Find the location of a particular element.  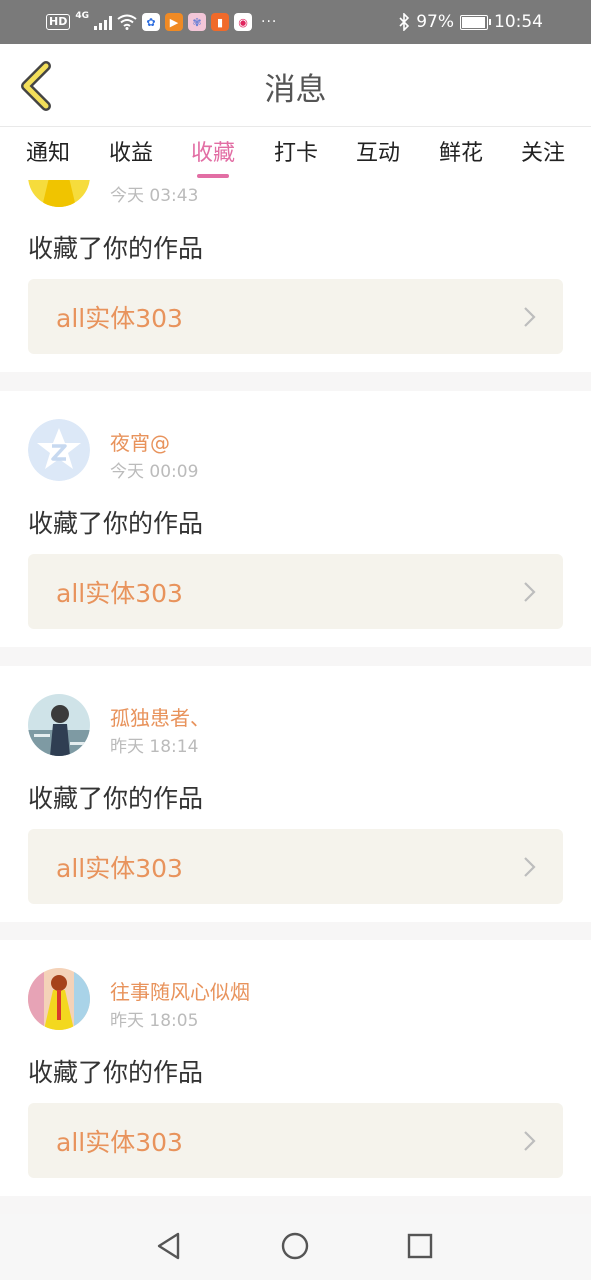

page-title: 消息 is located at coordinates (295, 90).